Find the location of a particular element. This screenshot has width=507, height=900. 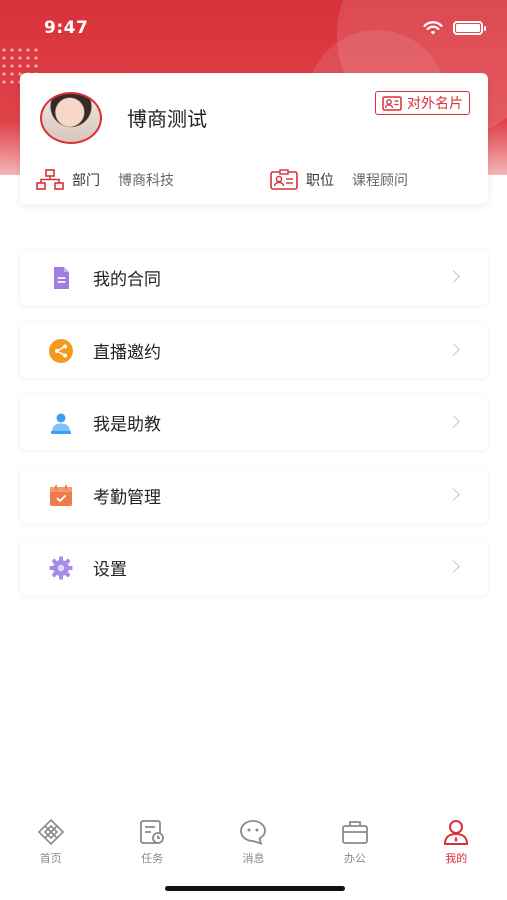

menu-item-label: 考勤管理 is located at coordinates (127, 497).